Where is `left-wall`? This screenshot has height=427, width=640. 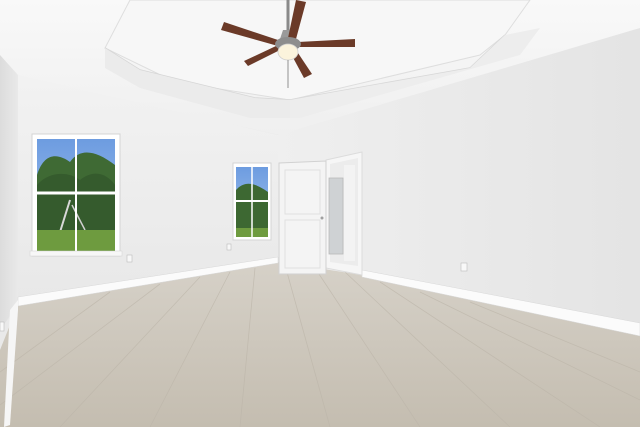 left-wall is located at coordinates (9, 192).